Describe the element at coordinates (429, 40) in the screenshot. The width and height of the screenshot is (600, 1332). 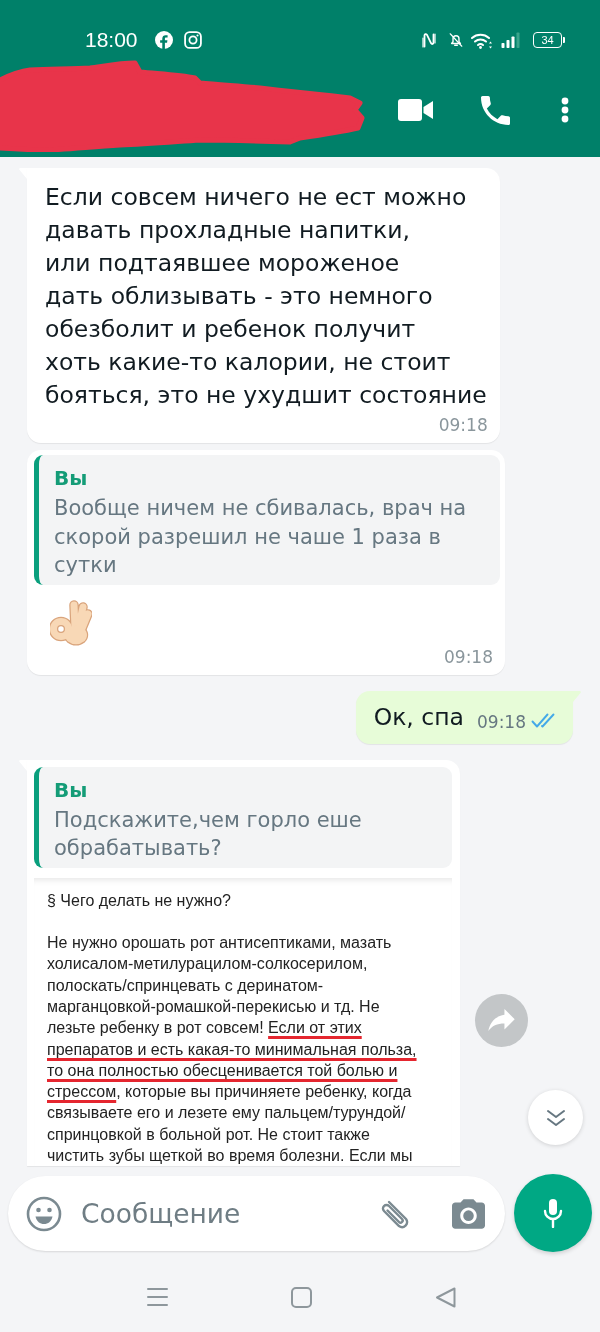
I see `nfc-icon` at that location.